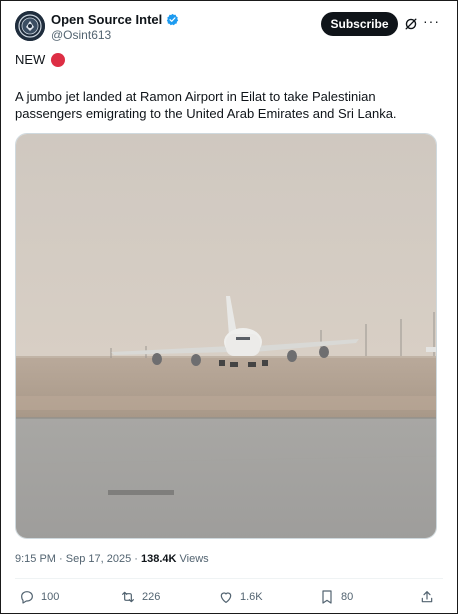  Describe the element at coordinates (151, 597) in the screenshot. I see `repost-count: 226` at that location.